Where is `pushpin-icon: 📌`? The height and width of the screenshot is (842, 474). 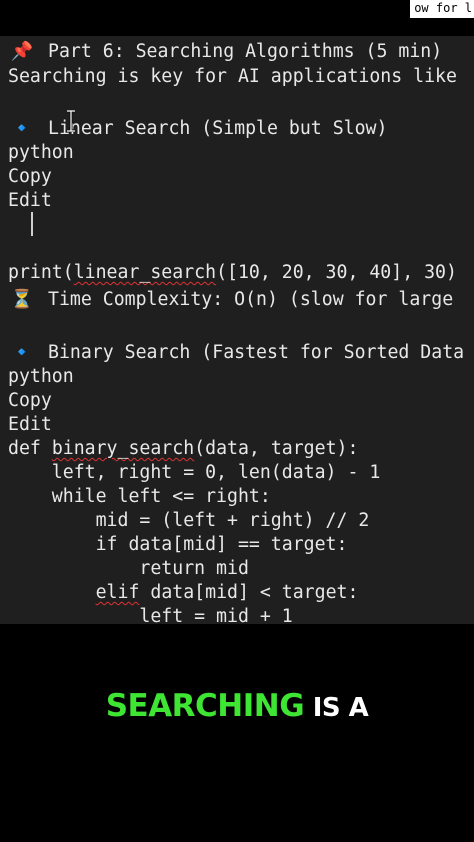
pushpin-icon: 📌 is located at coordinates (22, 51).